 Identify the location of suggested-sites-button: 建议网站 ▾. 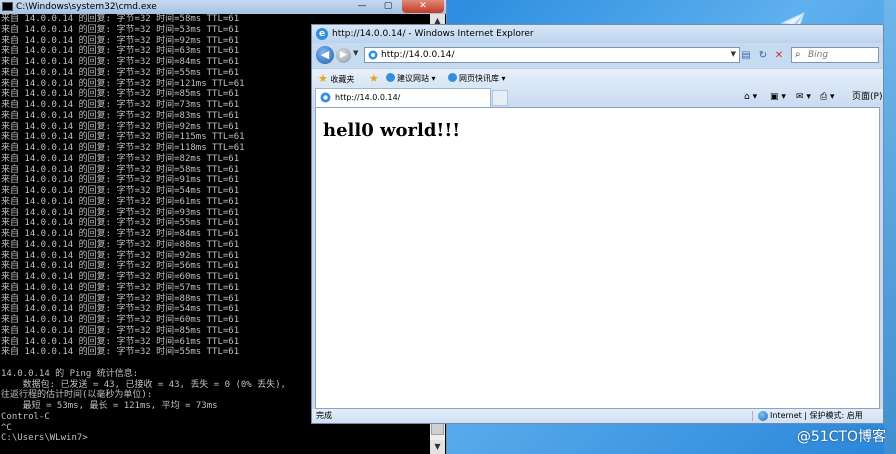
(411, 78).